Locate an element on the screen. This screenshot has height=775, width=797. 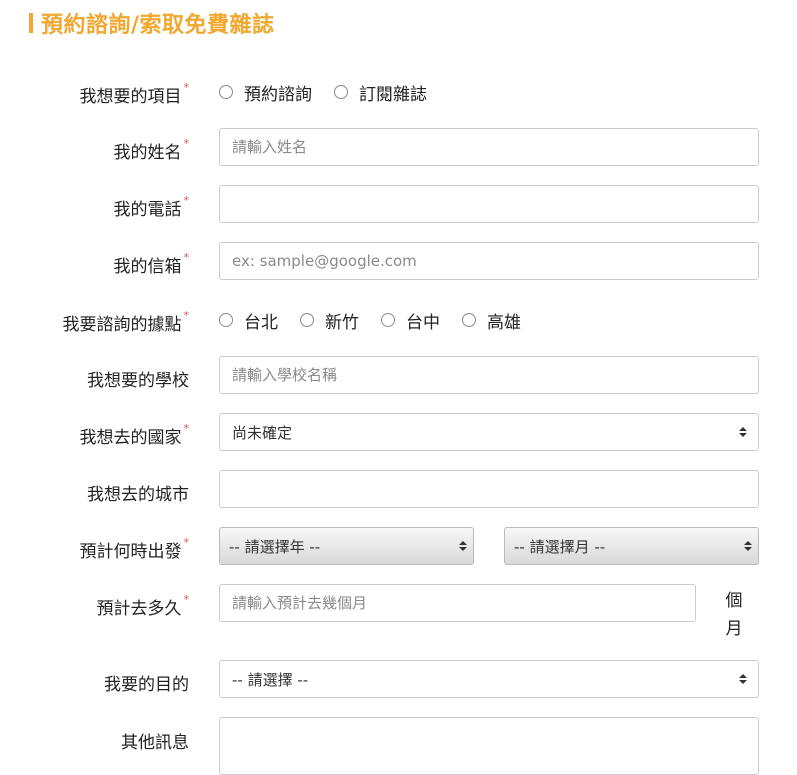
purpose-select-value: -- 請選擇 -- is located at coordinates (270, 679).